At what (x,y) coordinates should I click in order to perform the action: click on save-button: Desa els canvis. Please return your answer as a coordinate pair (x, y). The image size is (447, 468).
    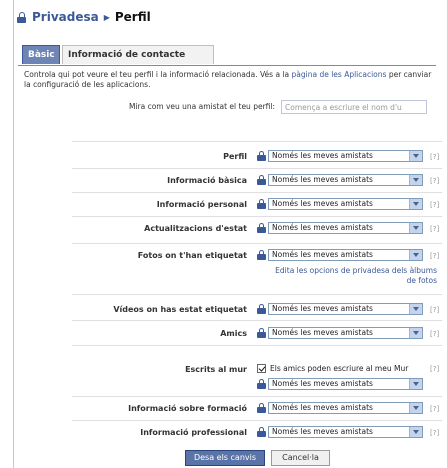
    Looking at the image, I should click on (225, 458).